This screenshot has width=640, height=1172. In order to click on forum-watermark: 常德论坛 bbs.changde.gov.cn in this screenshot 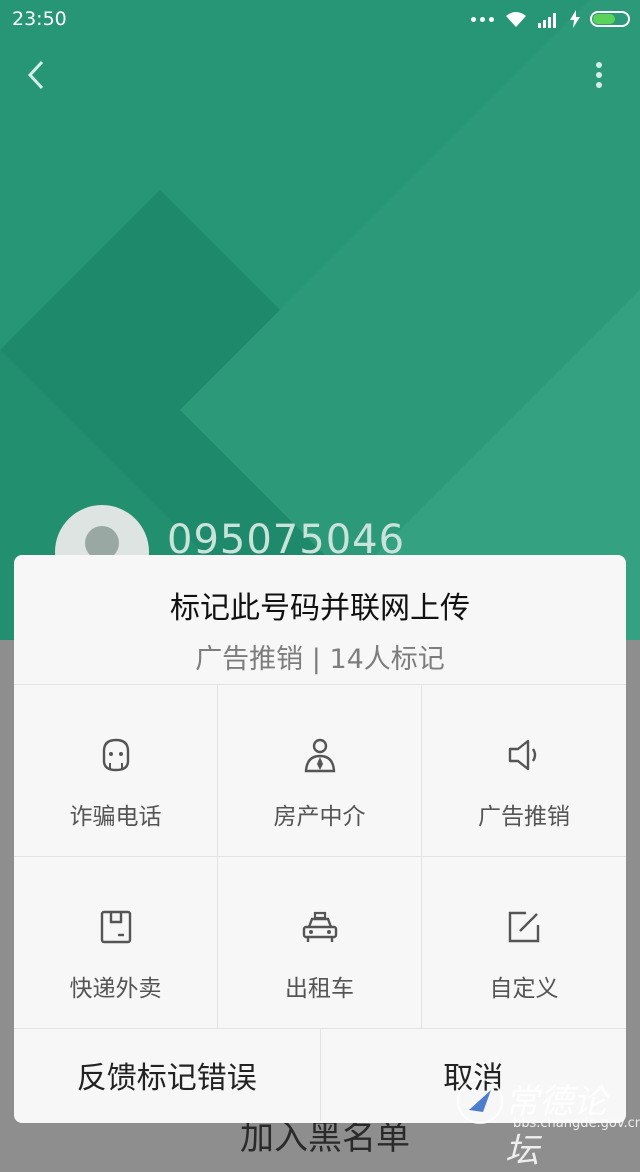, I will do `click(547, 1120)`.